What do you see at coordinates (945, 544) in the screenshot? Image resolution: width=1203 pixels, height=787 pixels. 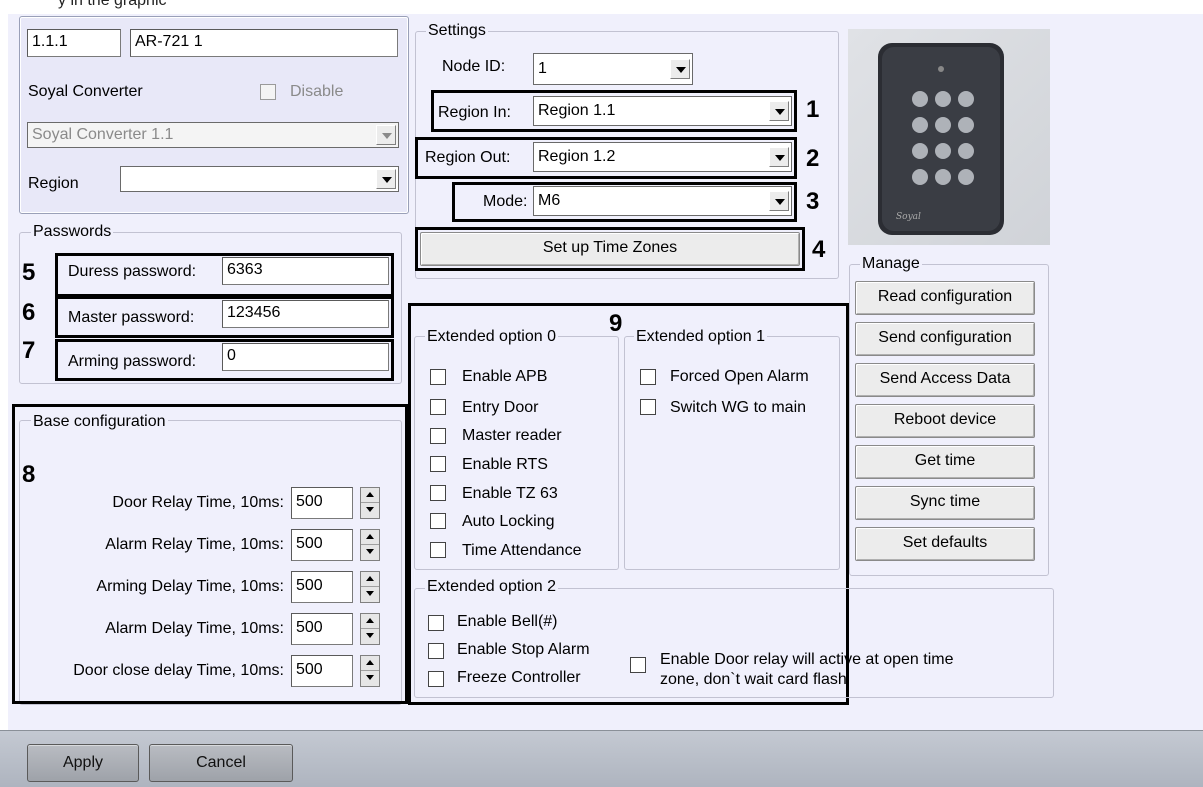 I see `set-defaults-button: Set defaults` at bounding box center [945, 544].